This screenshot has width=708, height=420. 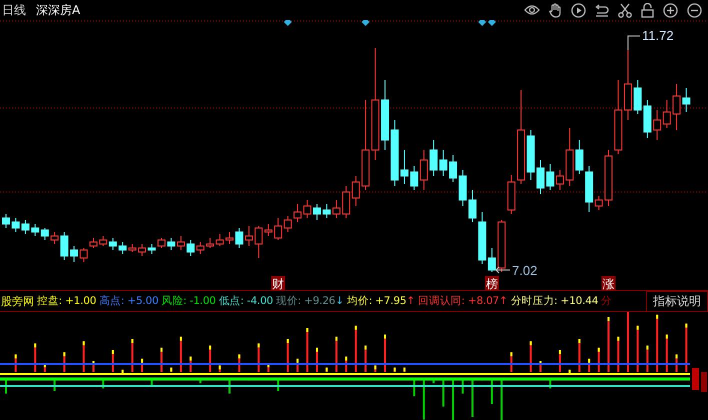 What do you see at coordinates (625, 10) in the screenshot?
I see `scissors-icon` at bounding box center [625, 10].